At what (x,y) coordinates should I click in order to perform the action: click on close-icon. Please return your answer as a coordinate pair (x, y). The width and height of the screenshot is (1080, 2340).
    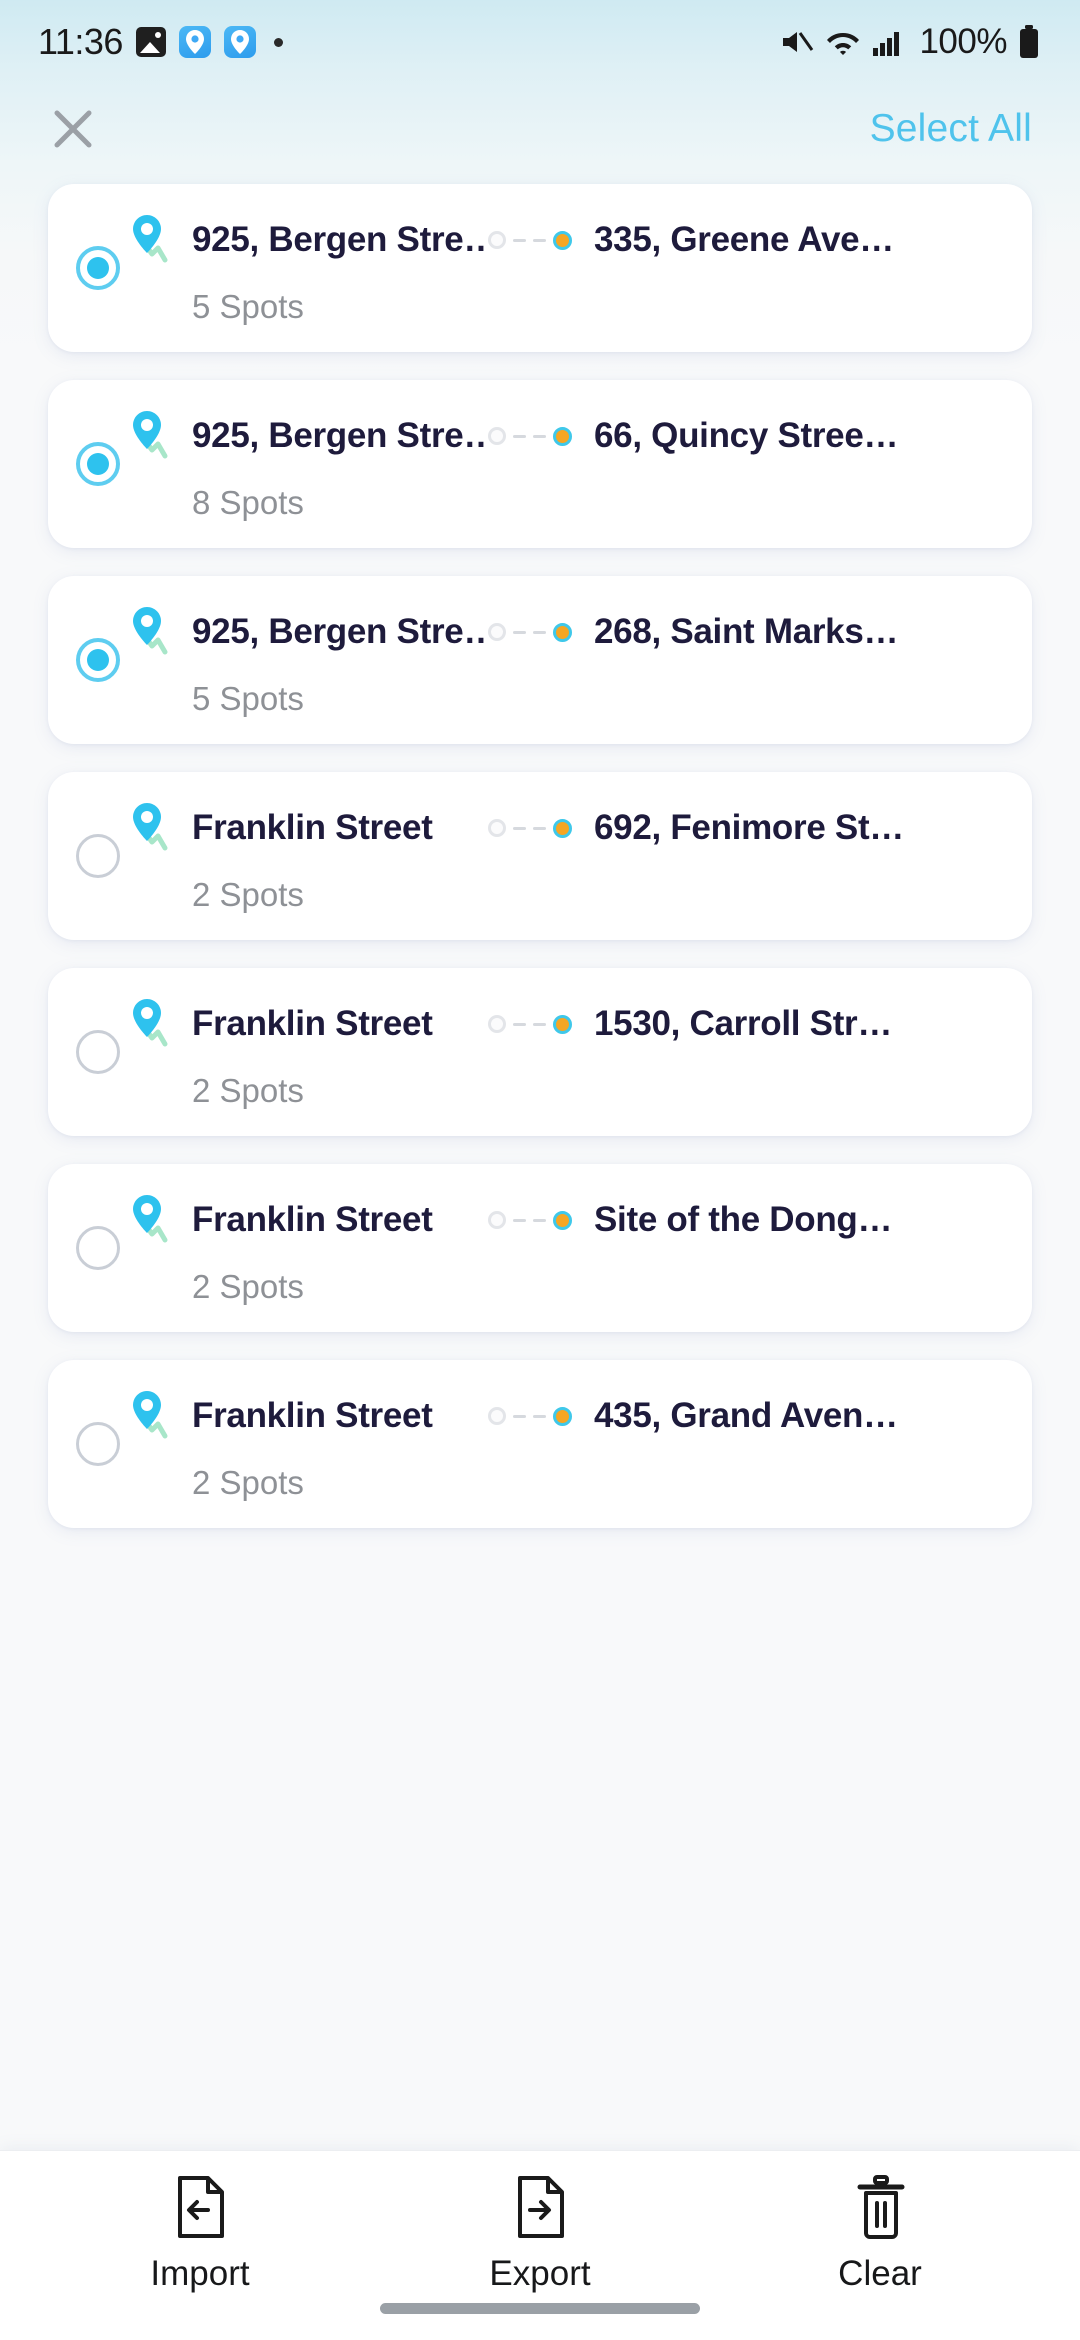
    Looking at the image, I should click on (73, 129).